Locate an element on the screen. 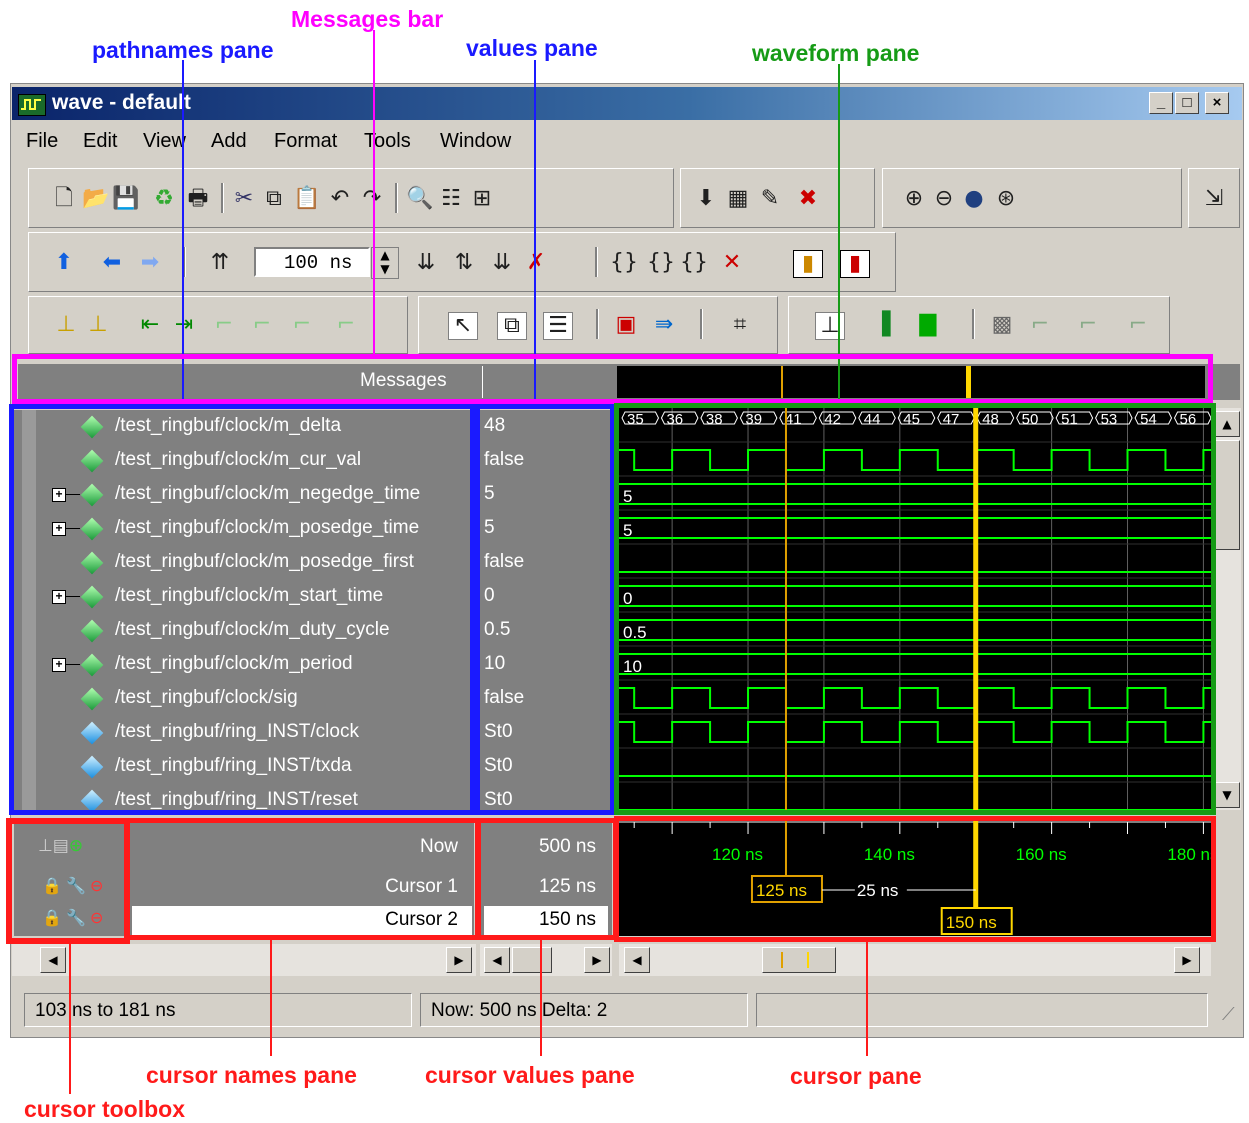 Image resolution: width=1249 pixels, height=1123 pixels. copy-icon: ⧉ is located at coordinates (274, 199).